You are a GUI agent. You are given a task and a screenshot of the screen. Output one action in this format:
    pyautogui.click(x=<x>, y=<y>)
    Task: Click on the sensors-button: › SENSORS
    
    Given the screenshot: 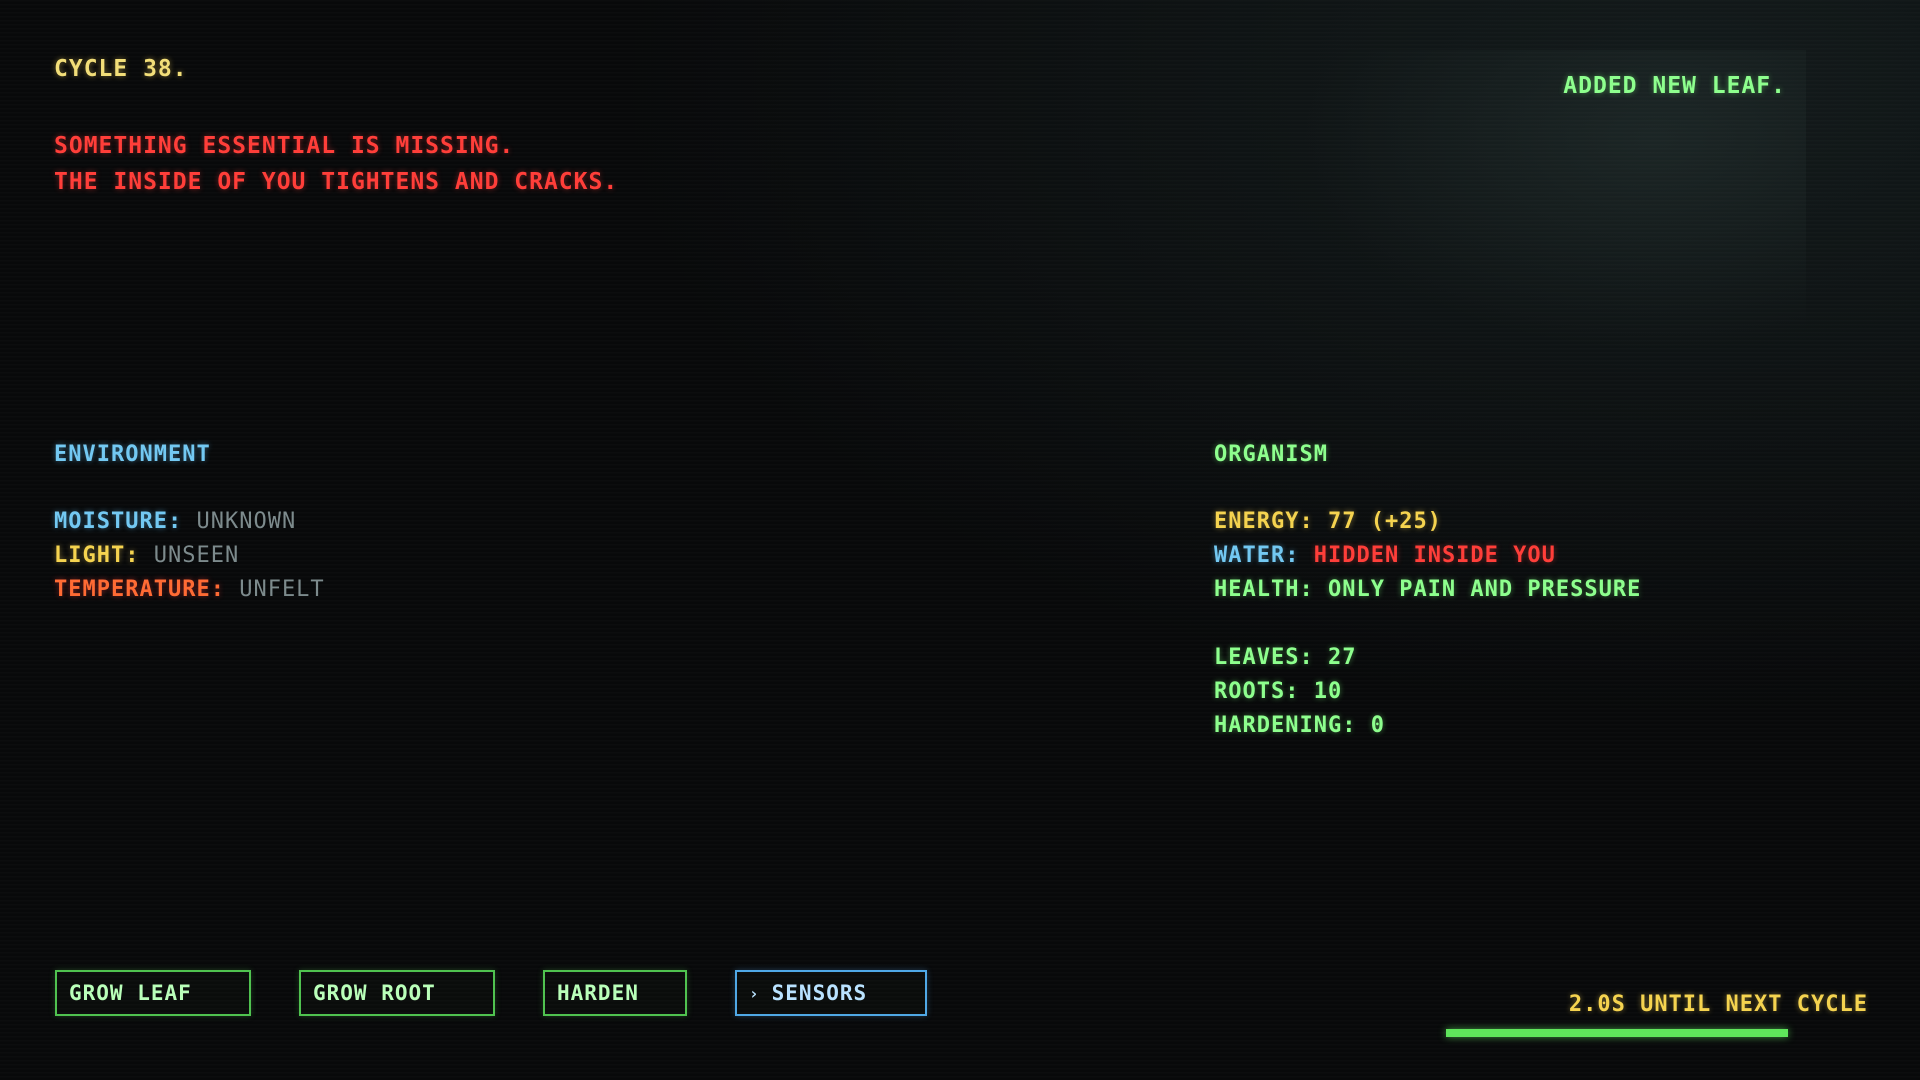 What is the action you would take?
    pyautogui.click(x=831, y=993)
    